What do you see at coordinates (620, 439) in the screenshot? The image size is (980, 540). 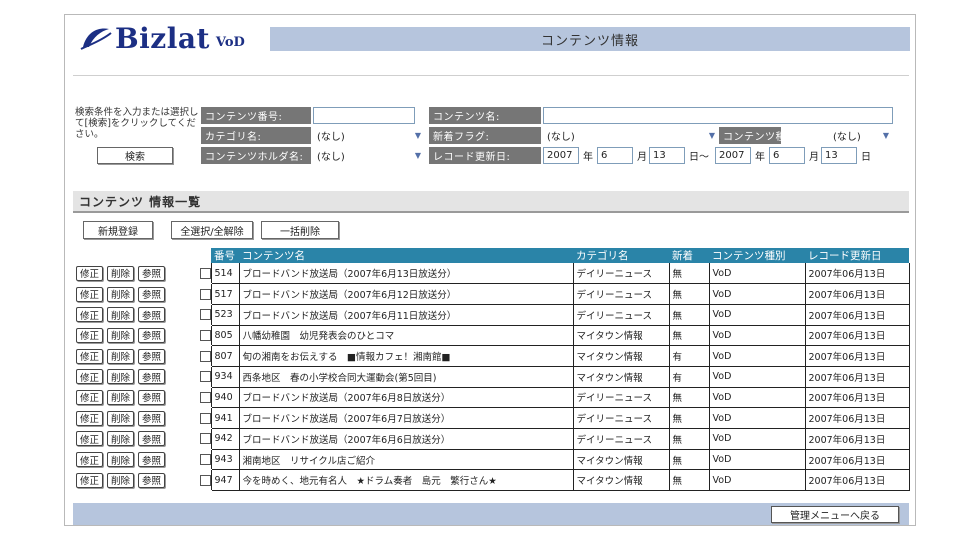 I see `cell-category: デイリーニュース` at bounding box center [620, 439].